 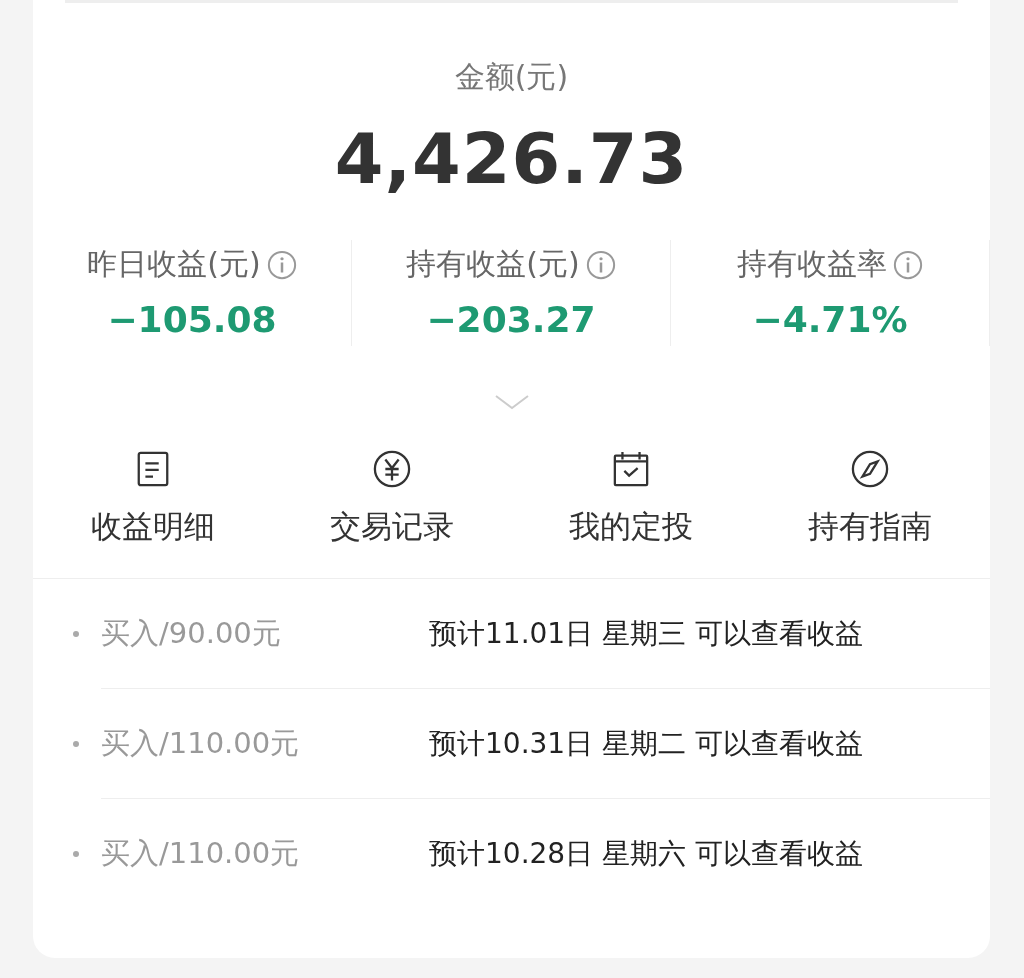 What do you see at coordinates (511, 159) in the screenshot?
I see `balance-amount: 4,426.73` at bounding box center [511, 159].